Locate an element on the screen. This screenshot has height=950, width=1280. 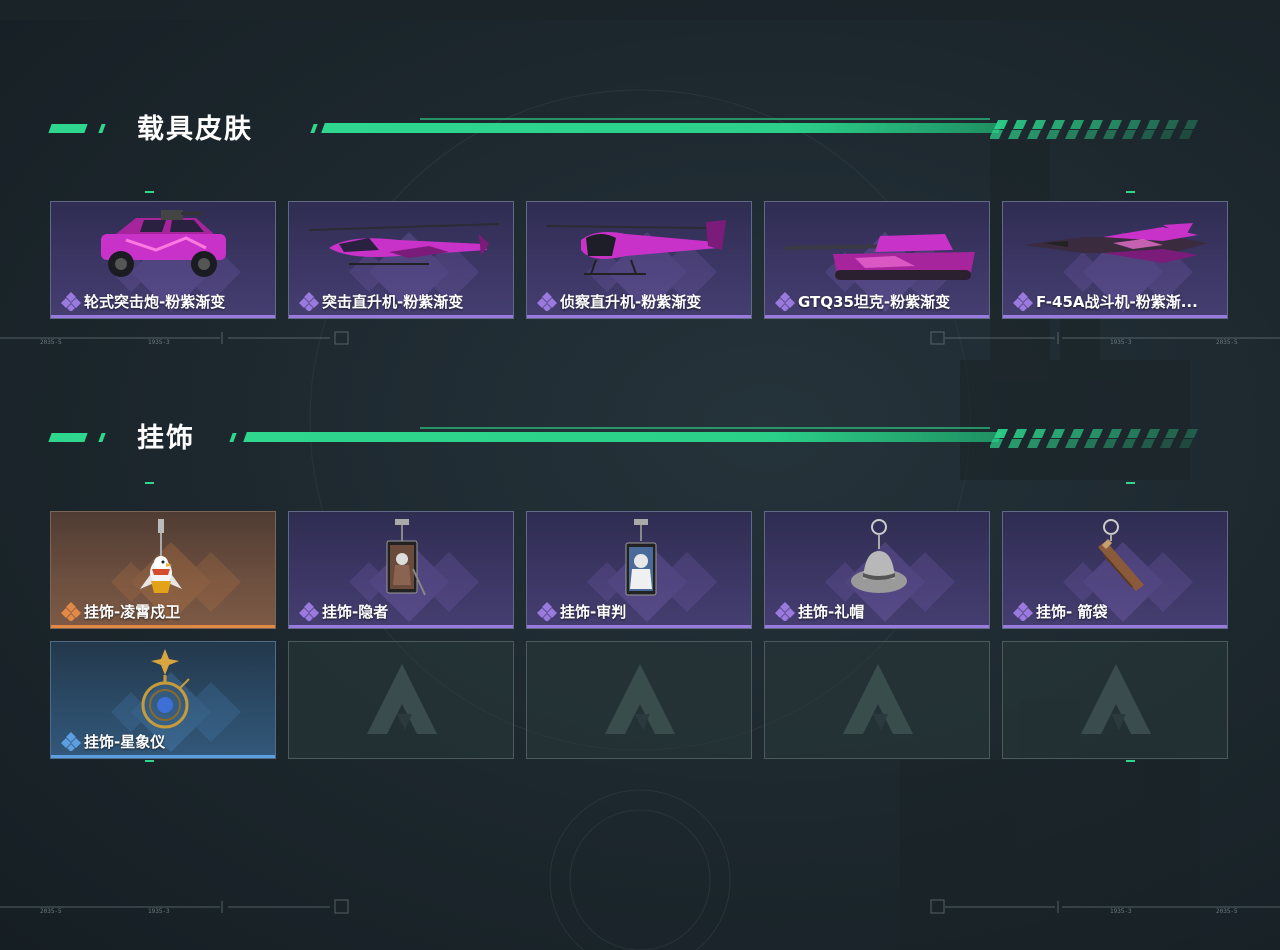
item-card: 挂饰-礼帽 is located at coordinates (877, 570).